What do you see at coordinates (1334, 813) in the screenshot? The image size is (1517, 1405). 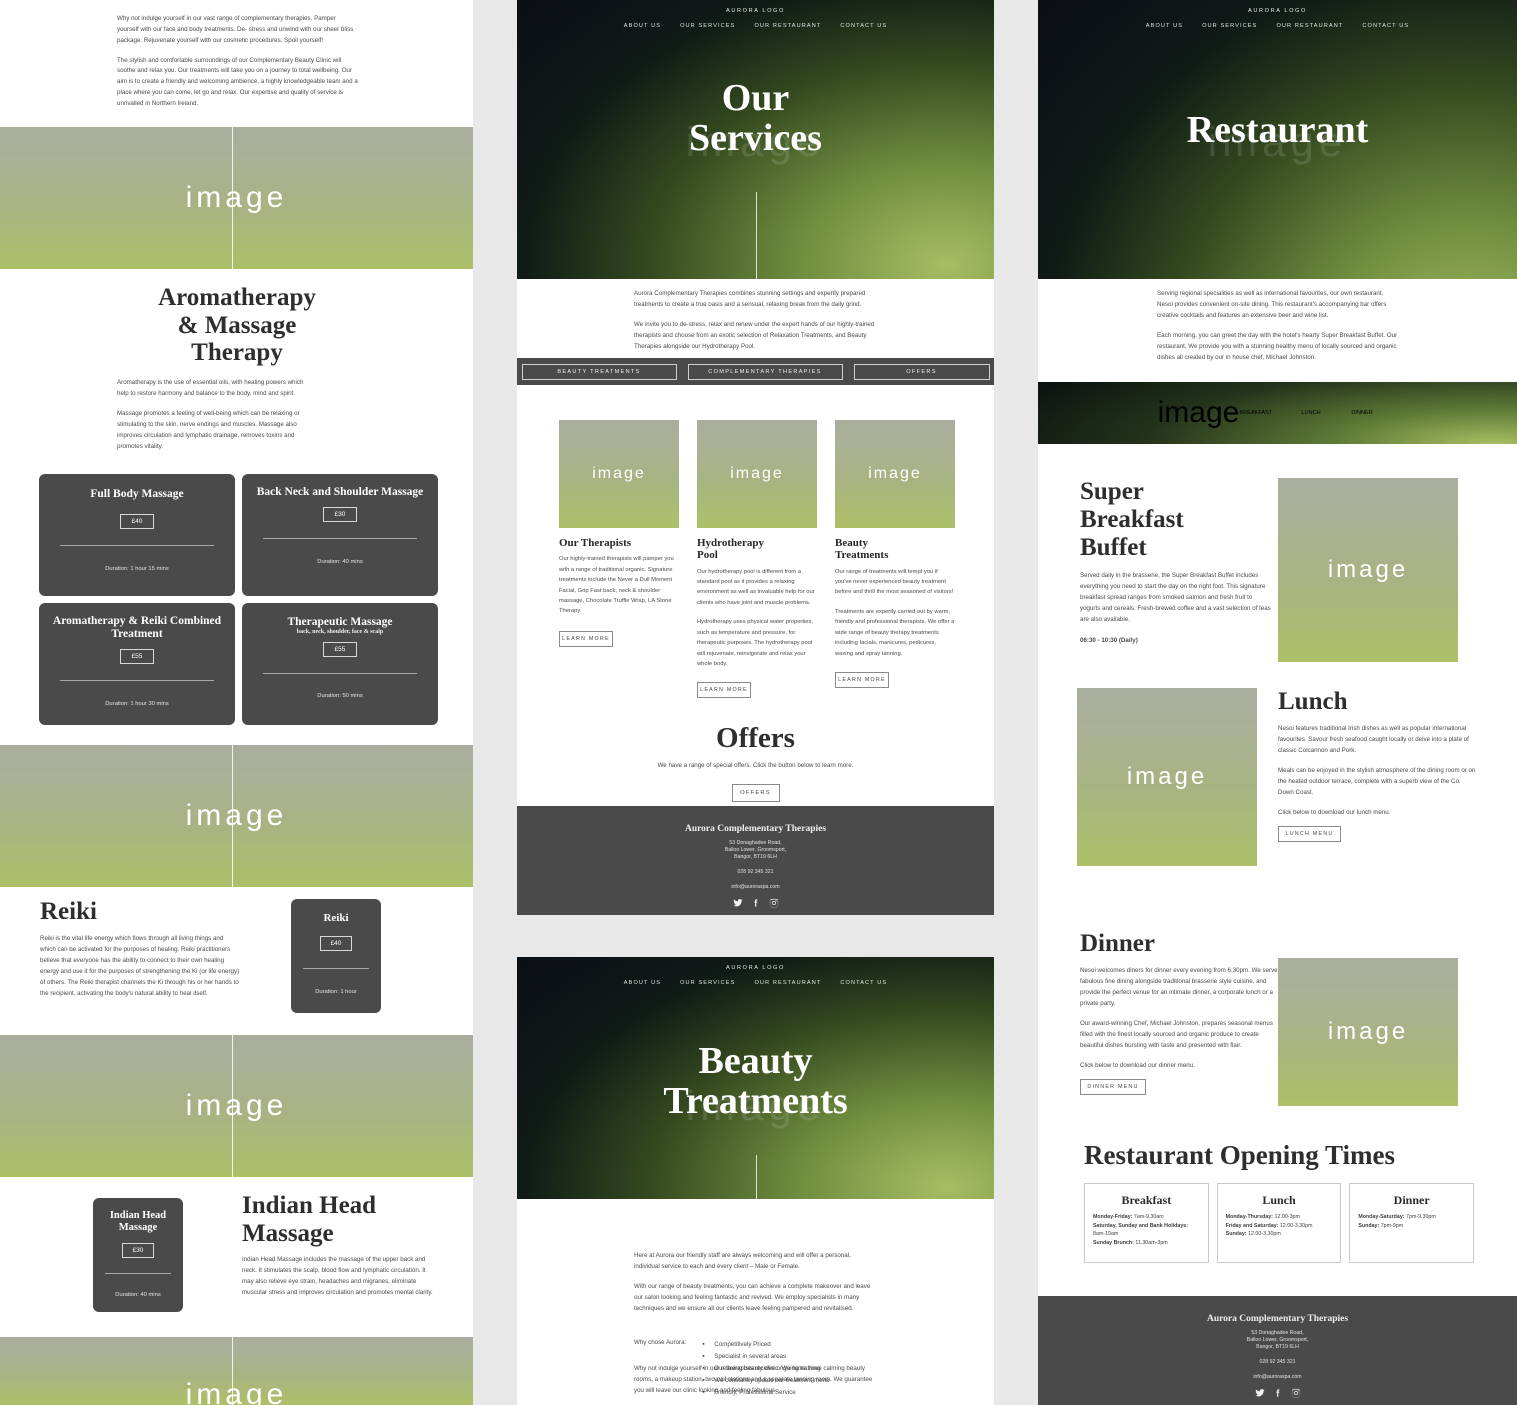 I see `lunch-para-3: Click below to download our lunch menu.` at bounding box center [1334, 813].